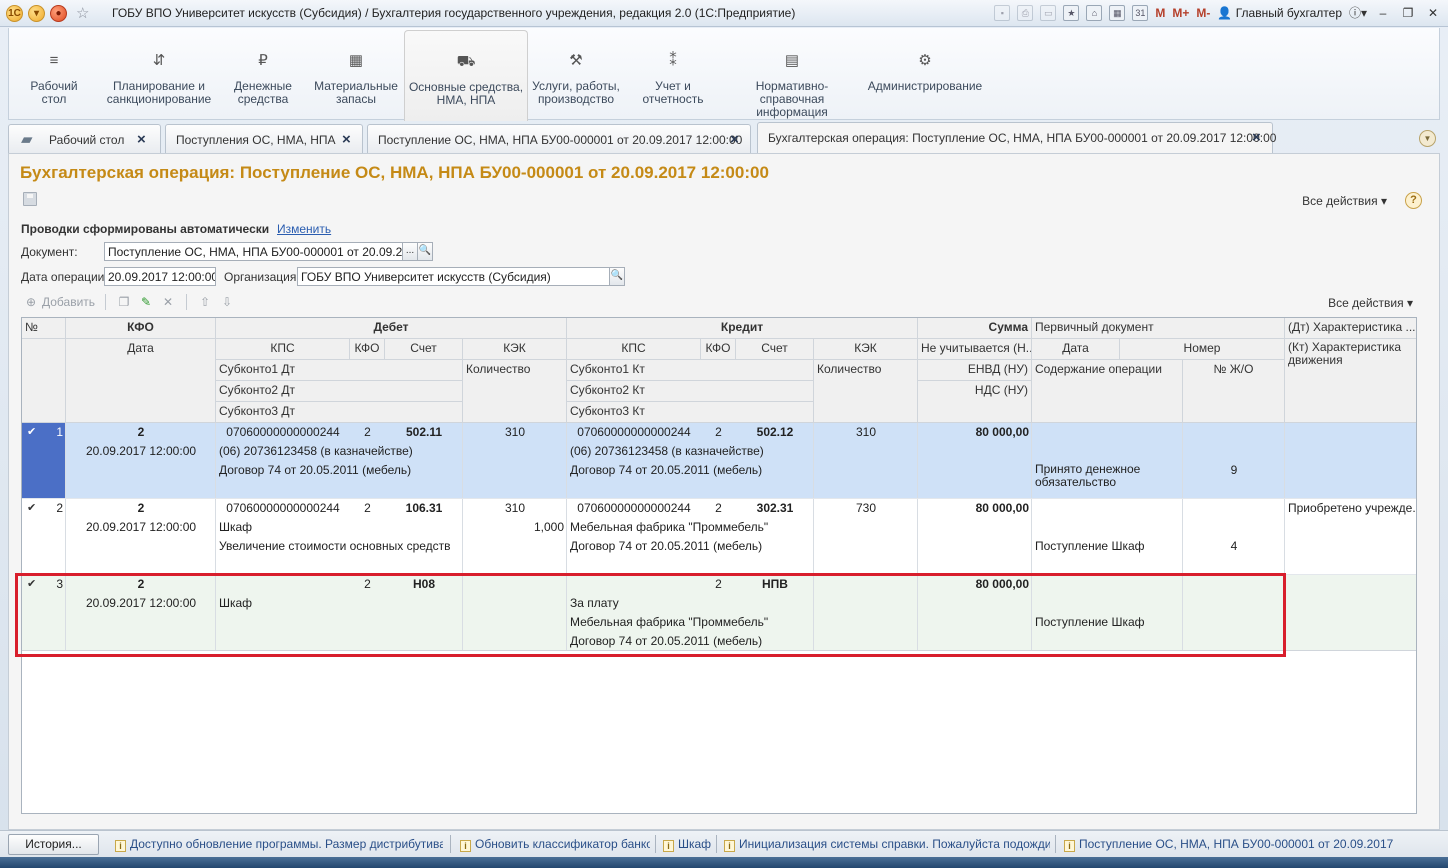  I want to click on tab-receipts-list: Поступления ОС, НМА, НПА ×, so click(264, 138).